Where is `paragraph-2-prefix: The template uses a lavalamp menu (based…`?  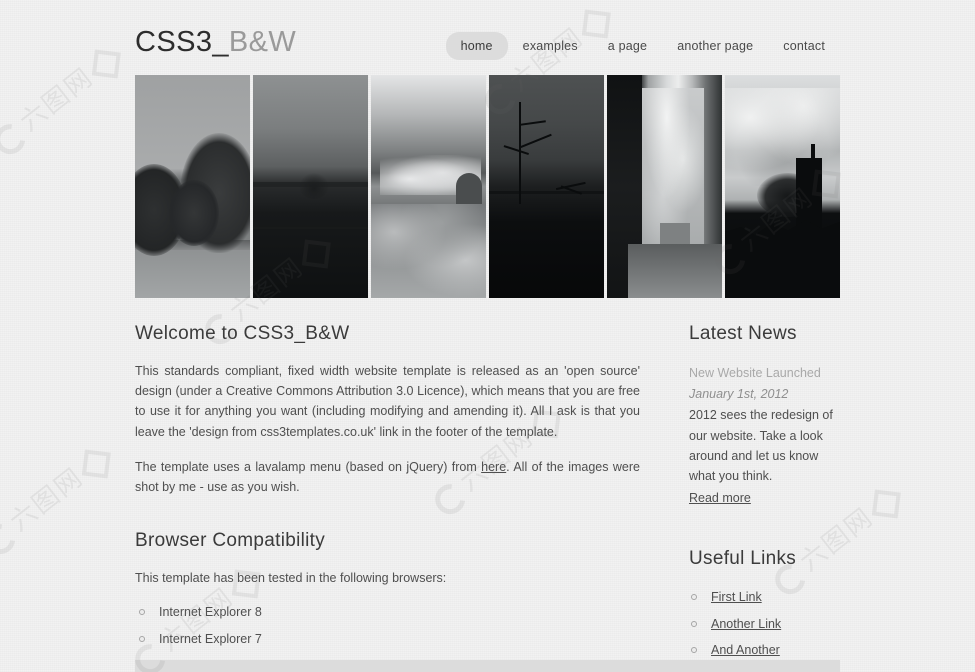
paragraph-2-prefix: The template uses a lavalamp menu (based… is located at coordinates (308, 466).